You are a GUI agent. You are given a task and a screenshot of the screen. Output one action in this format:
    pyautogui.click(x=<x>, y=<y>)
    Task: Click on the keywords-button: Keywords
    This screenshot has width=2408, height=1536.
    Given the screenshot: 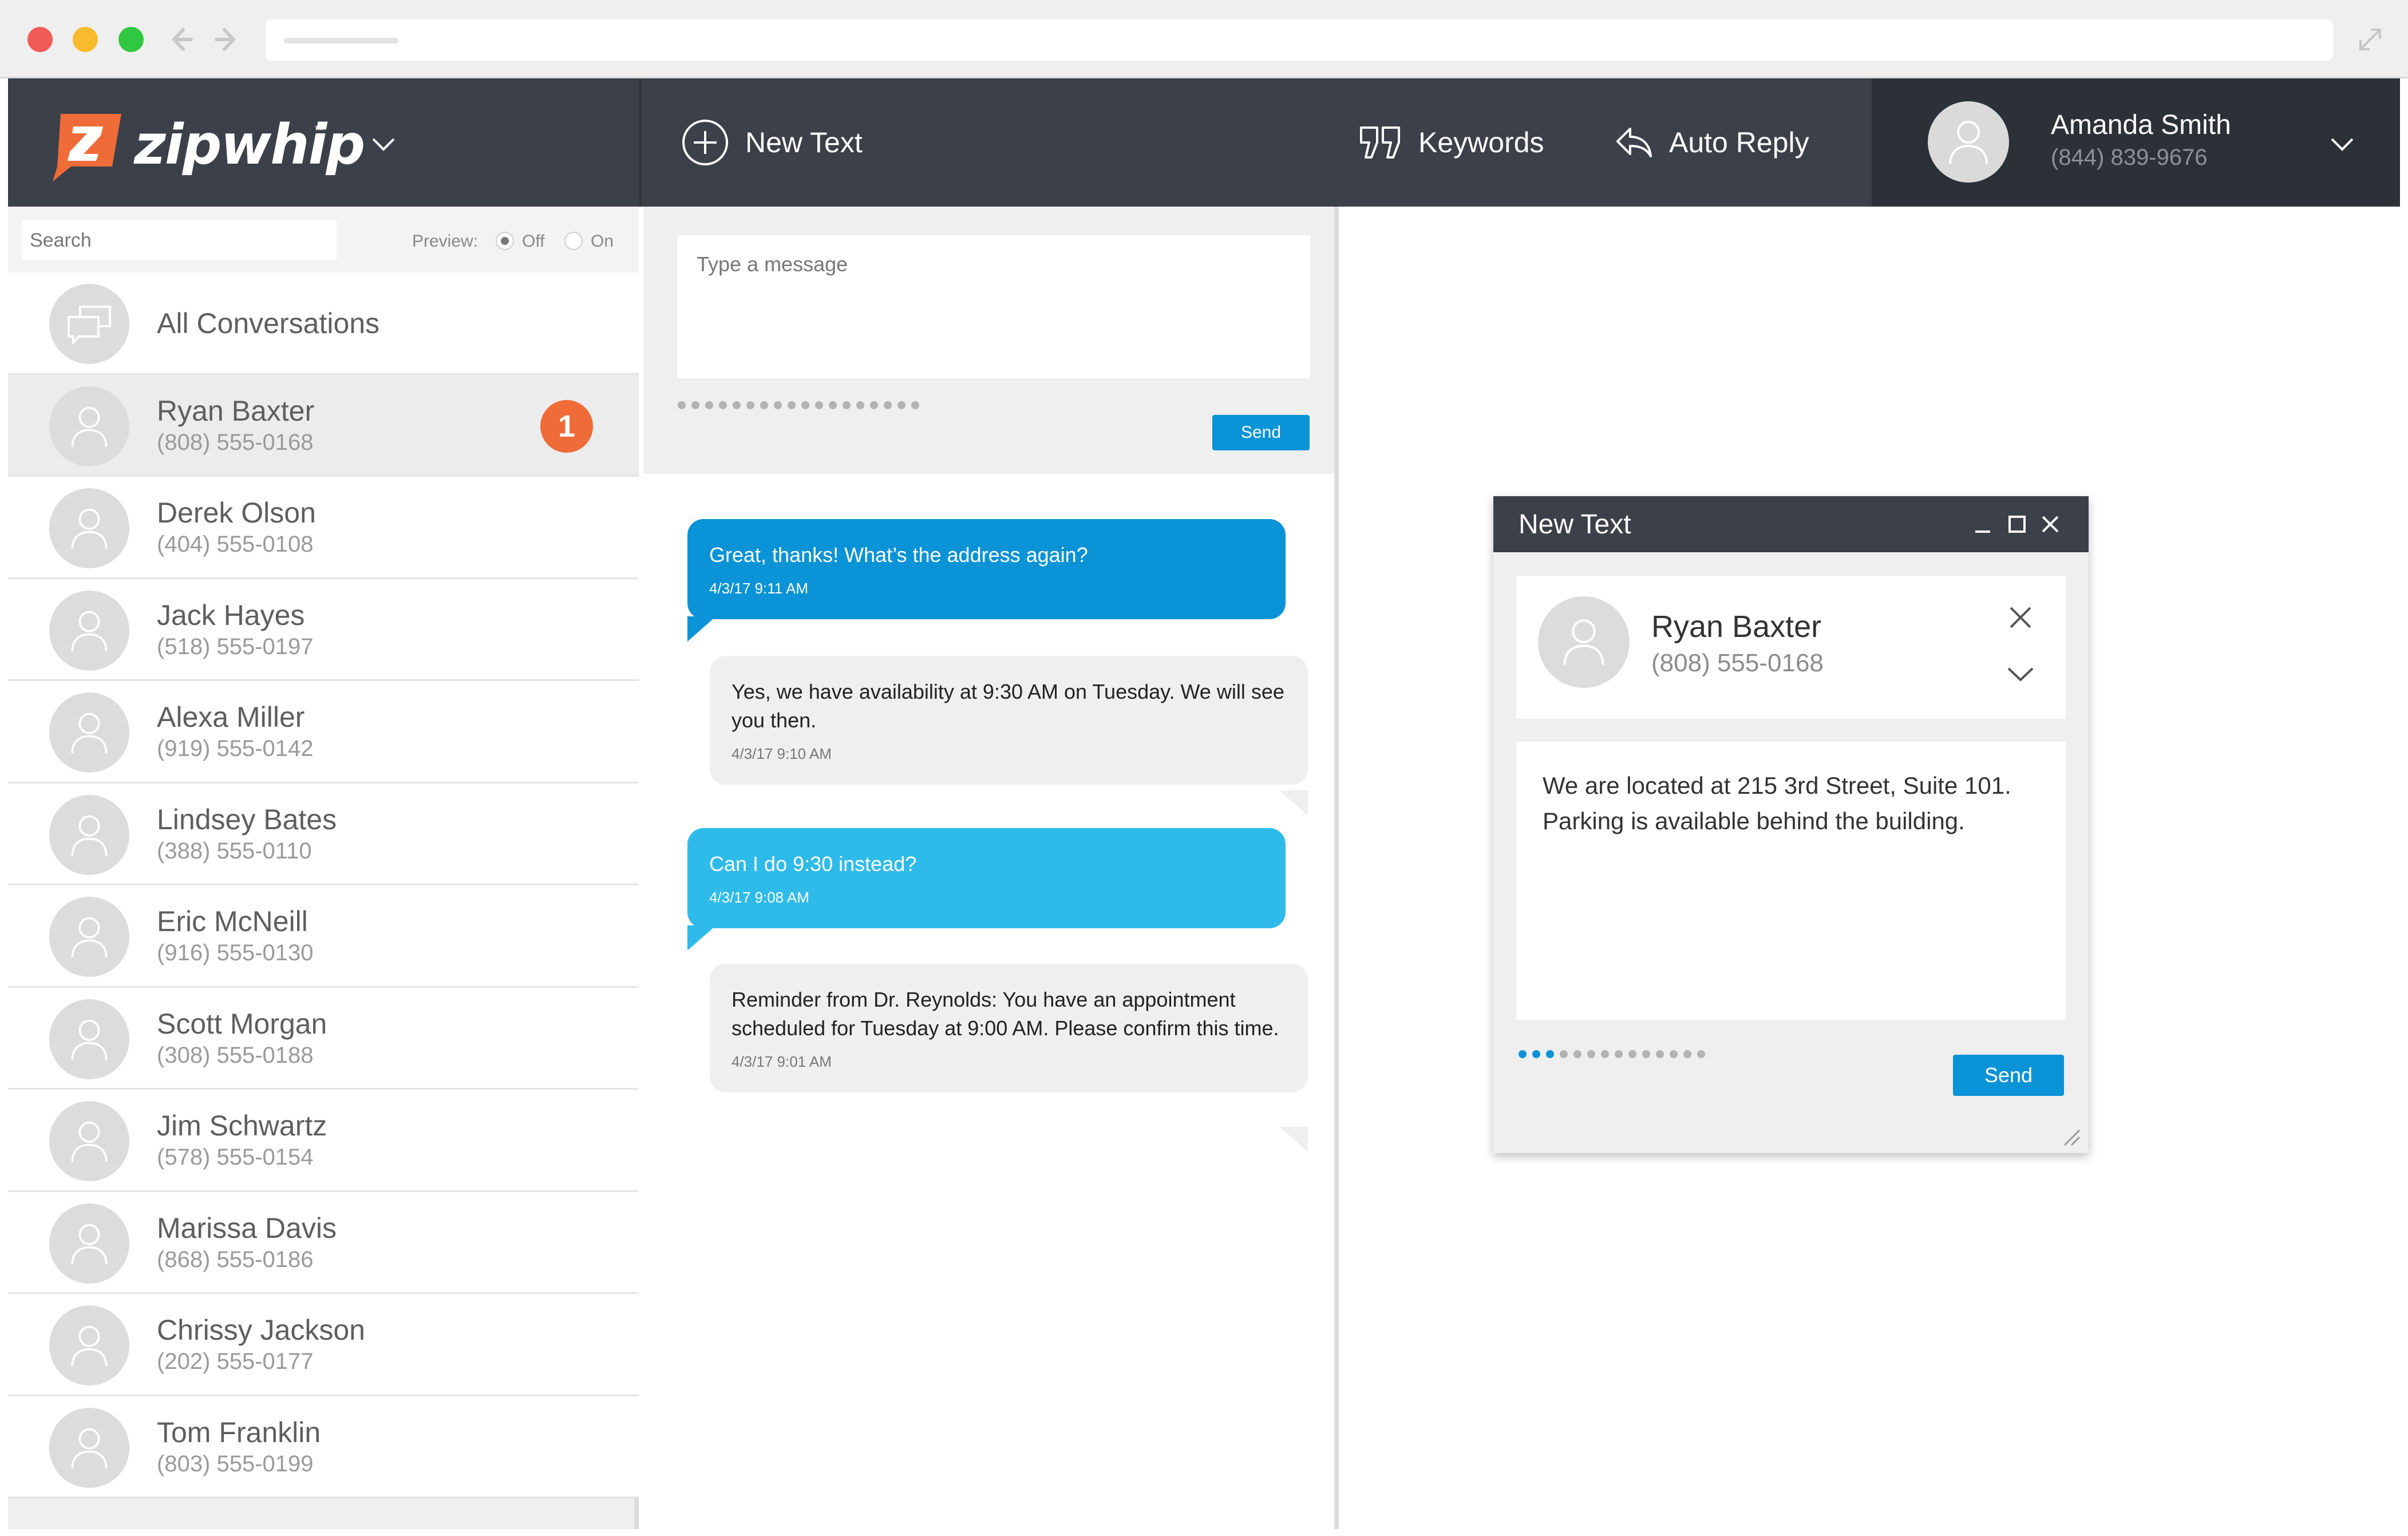 What is the action you would take?
    pyautogui.click(x=1451, y=142)
    